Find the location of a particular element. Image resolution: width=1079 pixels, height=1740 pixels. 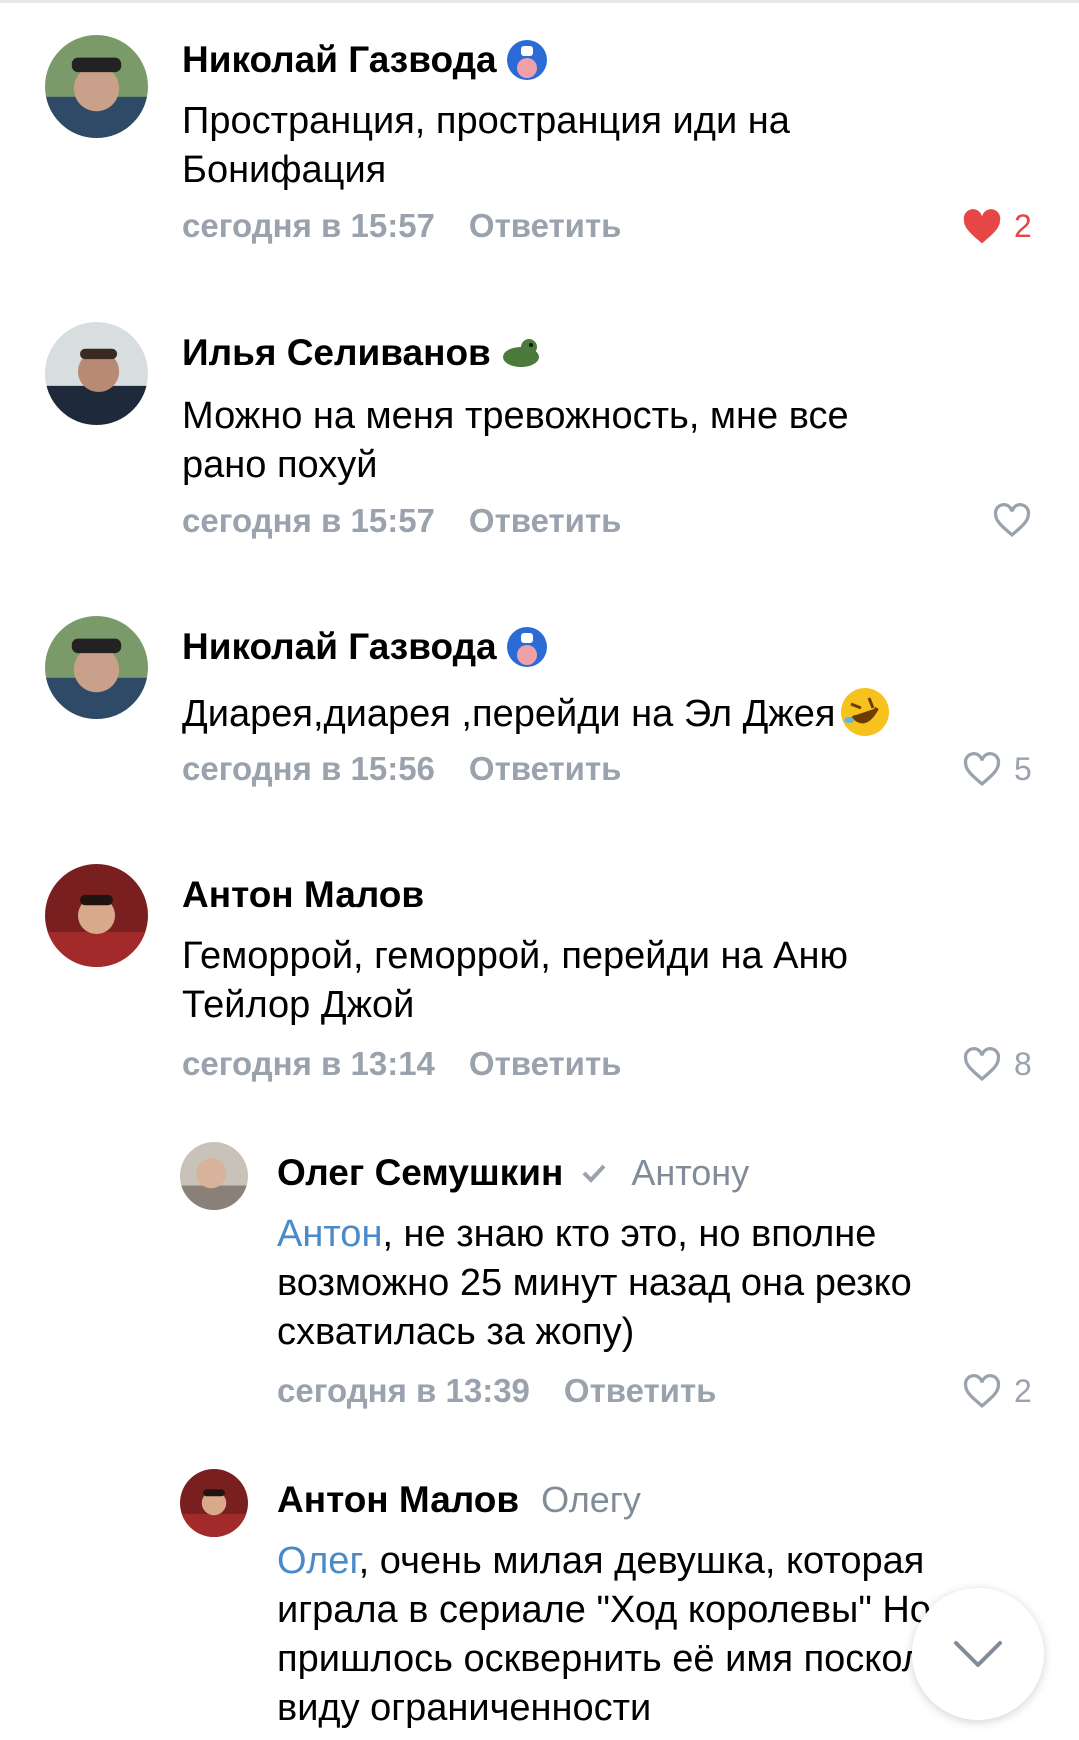

comment-time: сегодня в 15:56 is located at coordinates (308, 768).